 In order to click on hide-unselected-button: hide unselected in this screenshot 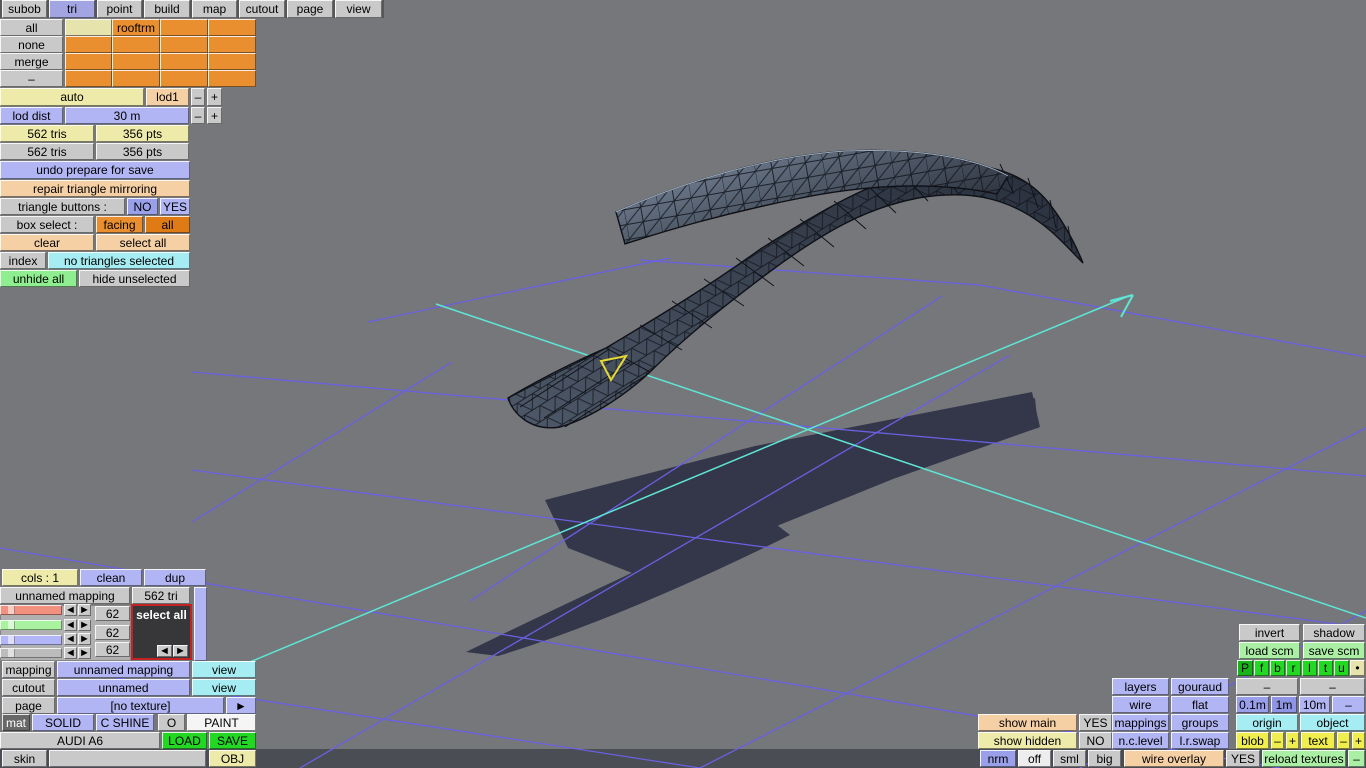, I will do `click(134, 278)`.